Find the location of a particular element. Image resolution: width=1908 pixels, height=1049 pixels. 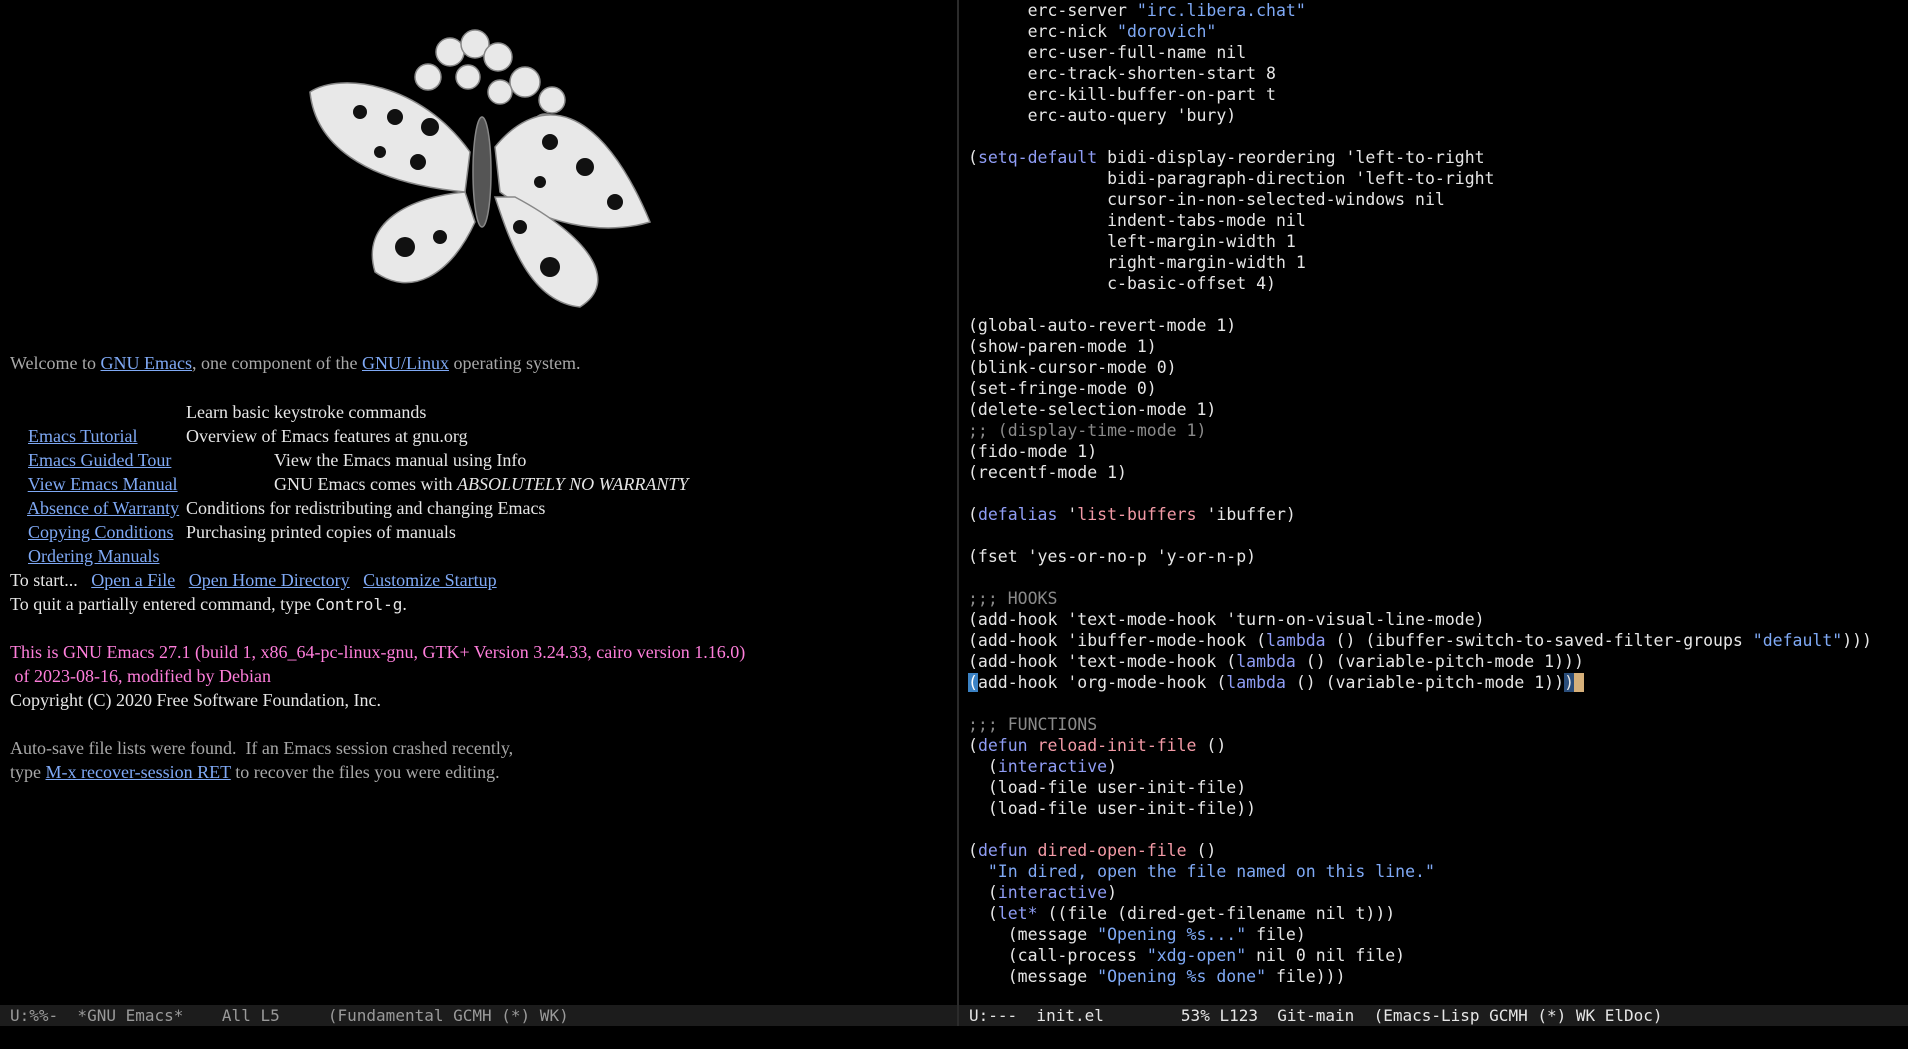

code-token: erc-user-full-name nil is located at coordinates (1107, 52).